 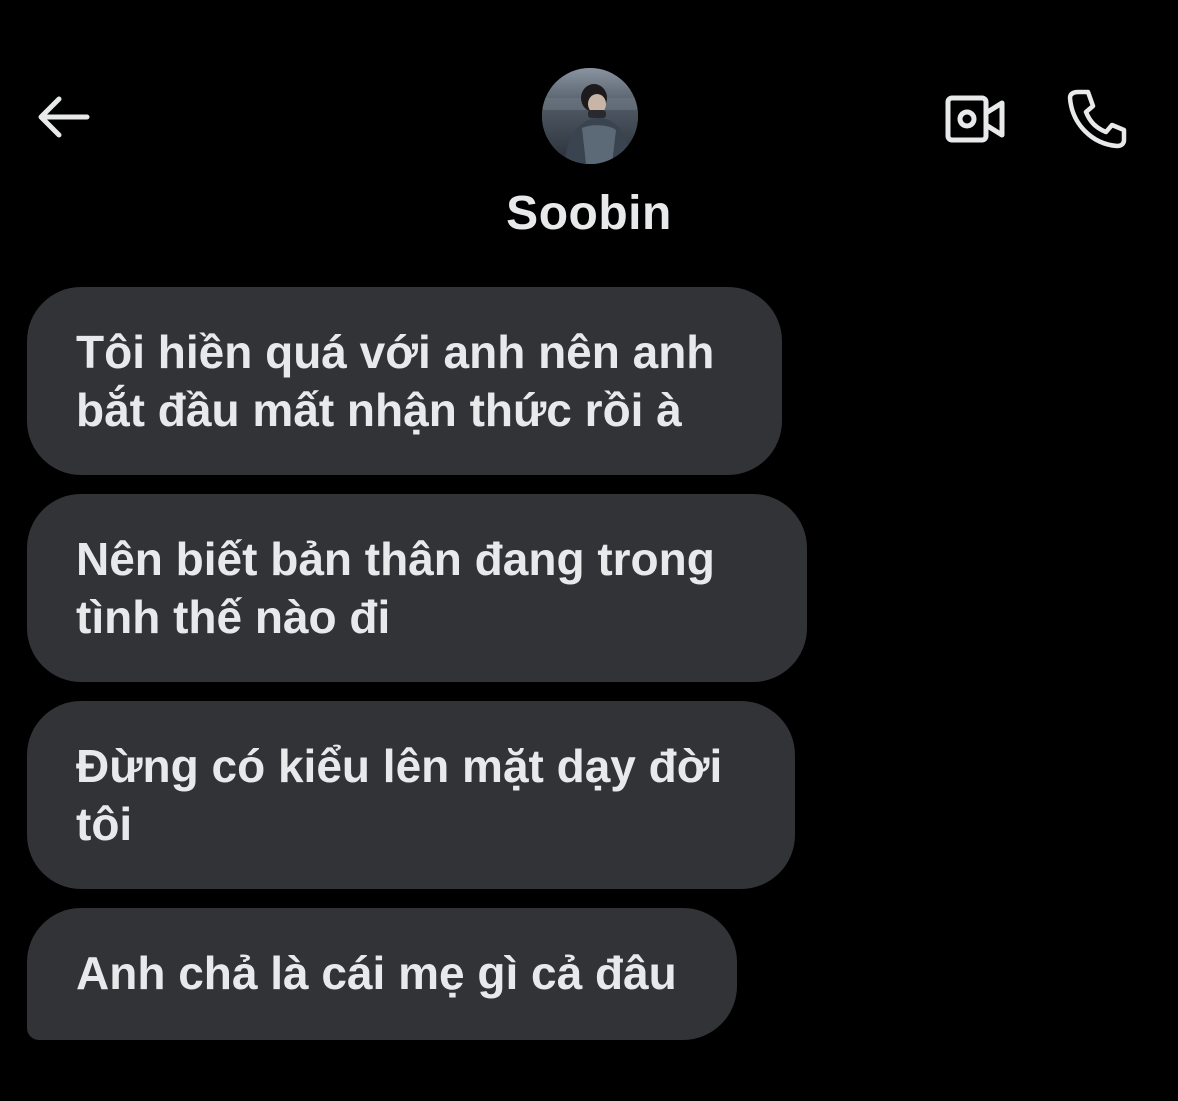 I want to click on back-button, so click(x=62, y=117).